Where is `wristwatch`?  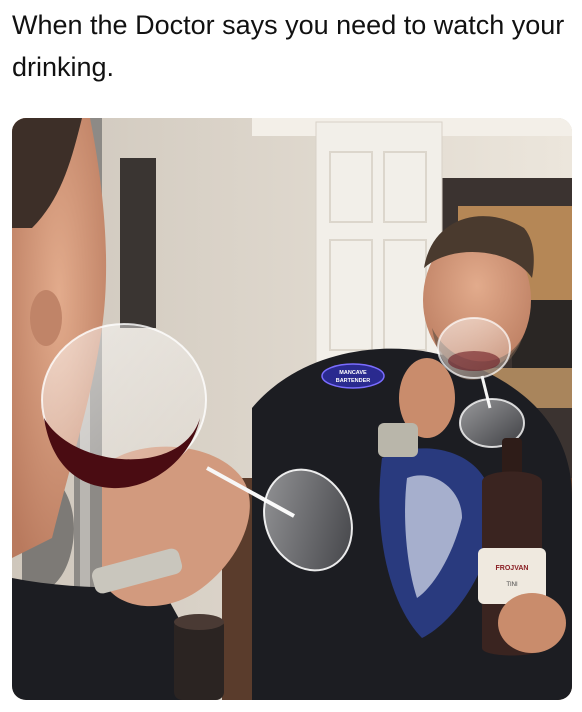 wristwatch is located at coordinates (398, 440).